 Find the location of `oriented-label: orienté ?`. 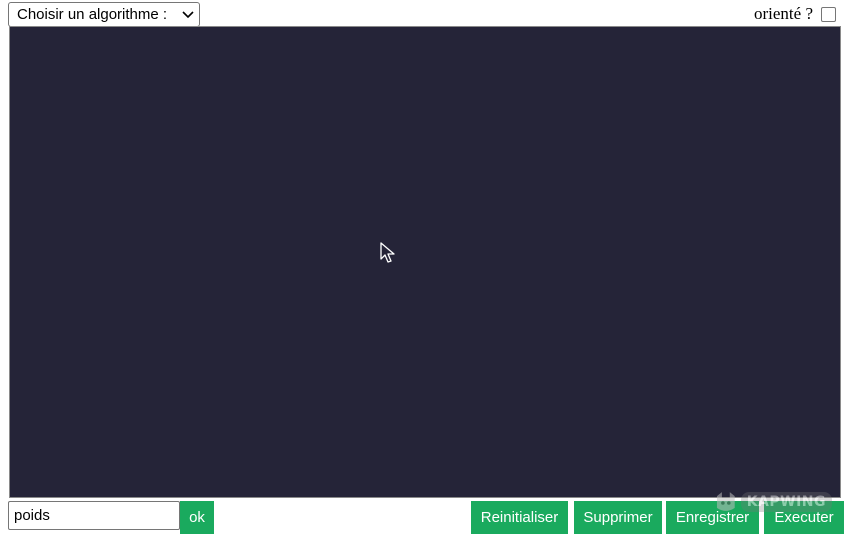

oriented-label: orienté ? is located at coordinates (783, 13).